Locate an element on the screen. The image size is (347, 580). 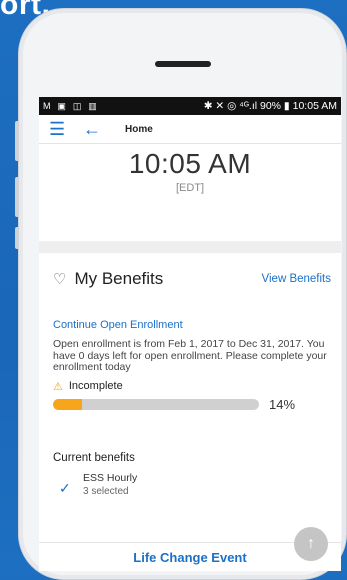
speaker-grille is located at coordinates (183, 64).